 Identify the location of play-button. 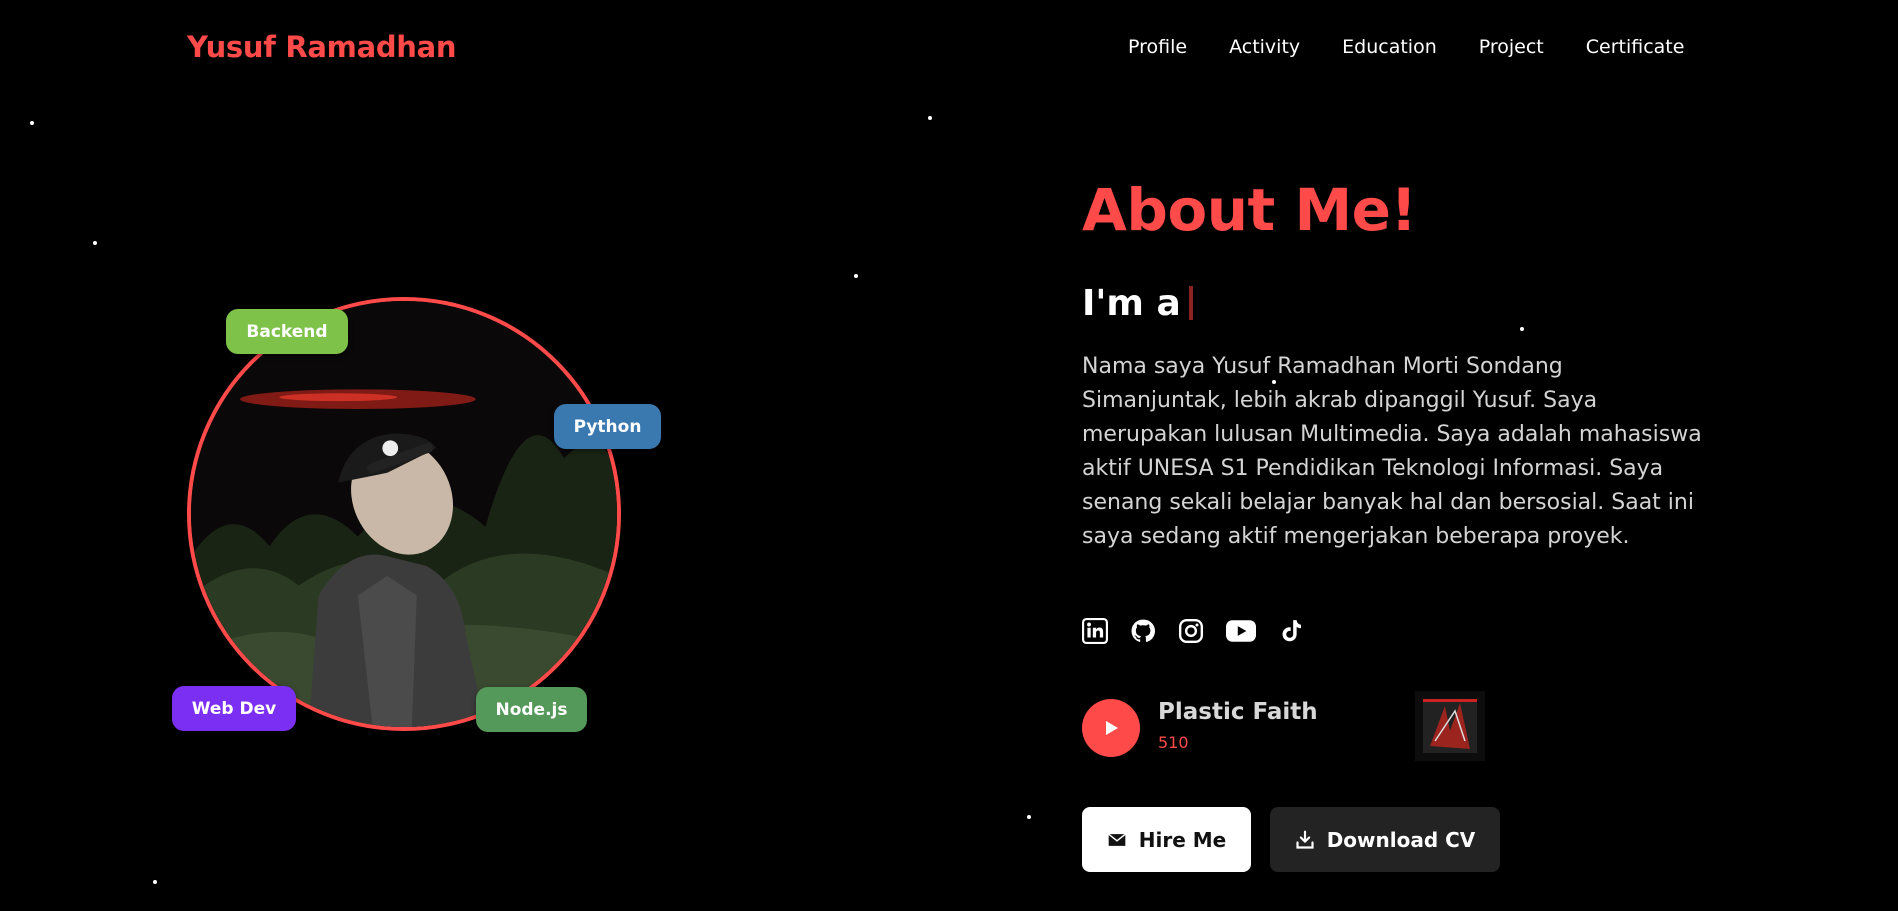
(1111, 728).